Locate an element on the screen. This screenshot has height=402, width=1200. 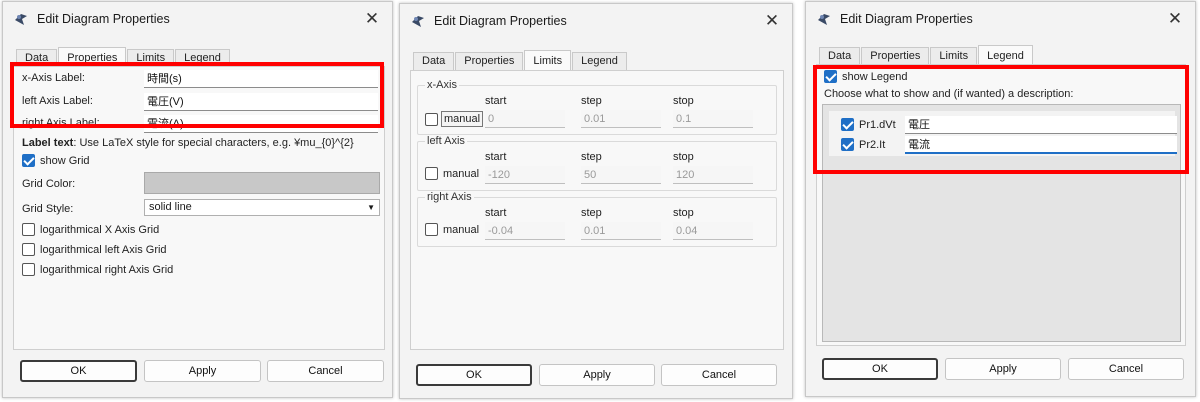
right-axis-stop-input: 0.04 is located at coordinates (713, 231).